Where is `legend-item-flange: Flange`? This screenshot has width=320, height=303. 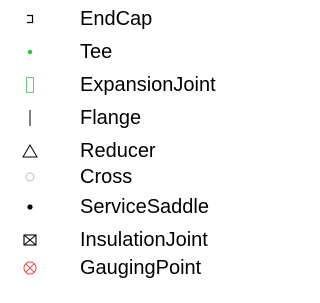 legend-item-flange: Flange is located at coordinates (126, 118).